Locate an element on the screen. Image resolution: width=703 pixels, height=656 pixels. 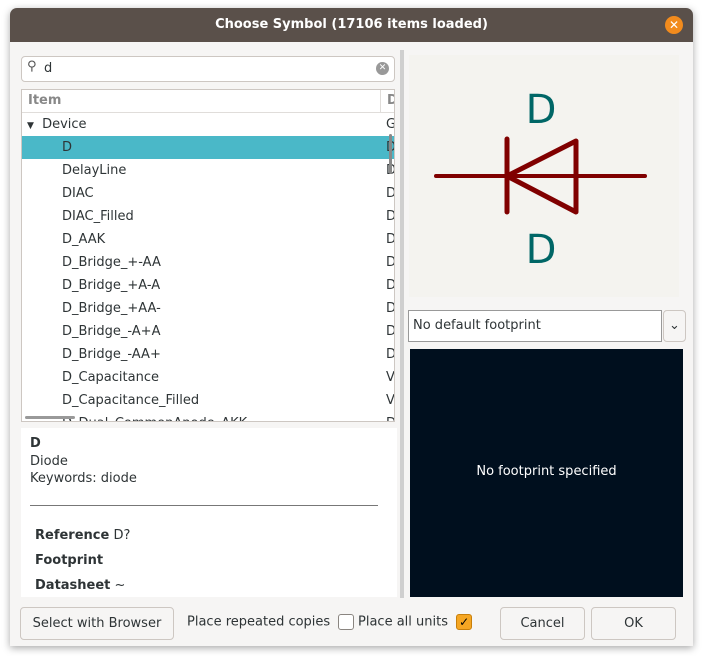
row-name: D_Bridge_+AA- is located at coordinates (111, 308).